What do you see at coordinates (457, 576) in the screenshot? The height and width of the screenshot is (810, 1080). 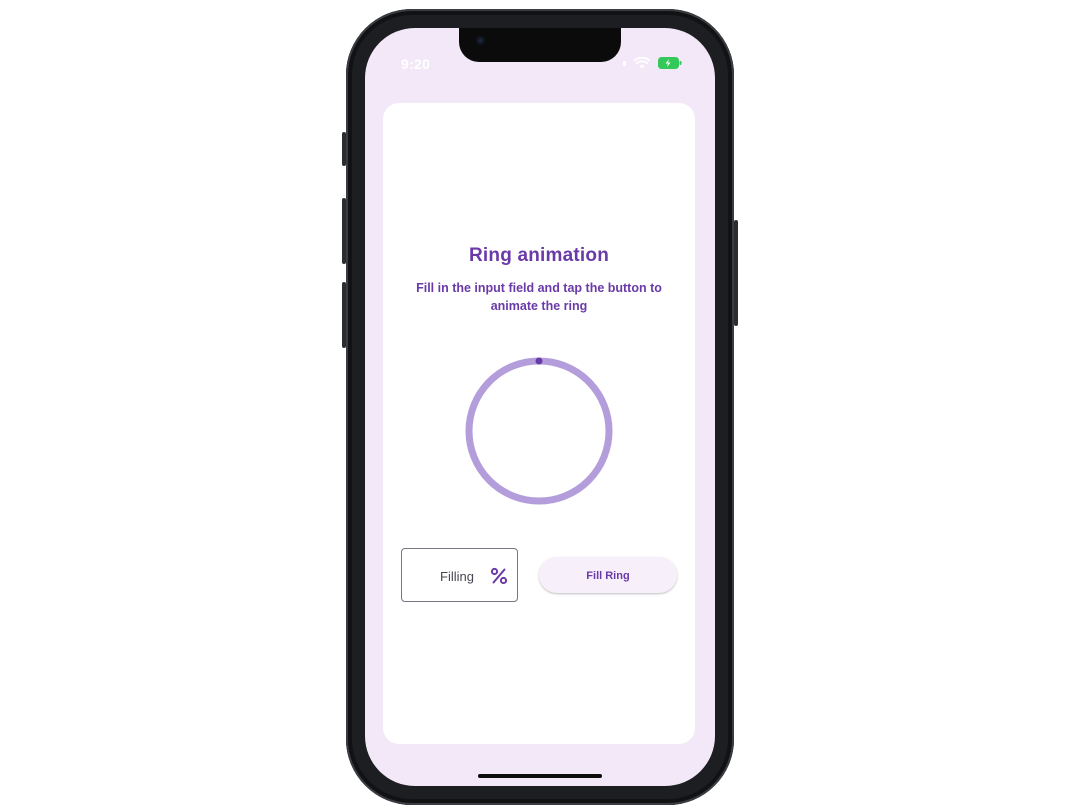 I see `filling-input-label: Filling` at bounding box center [457, 576].